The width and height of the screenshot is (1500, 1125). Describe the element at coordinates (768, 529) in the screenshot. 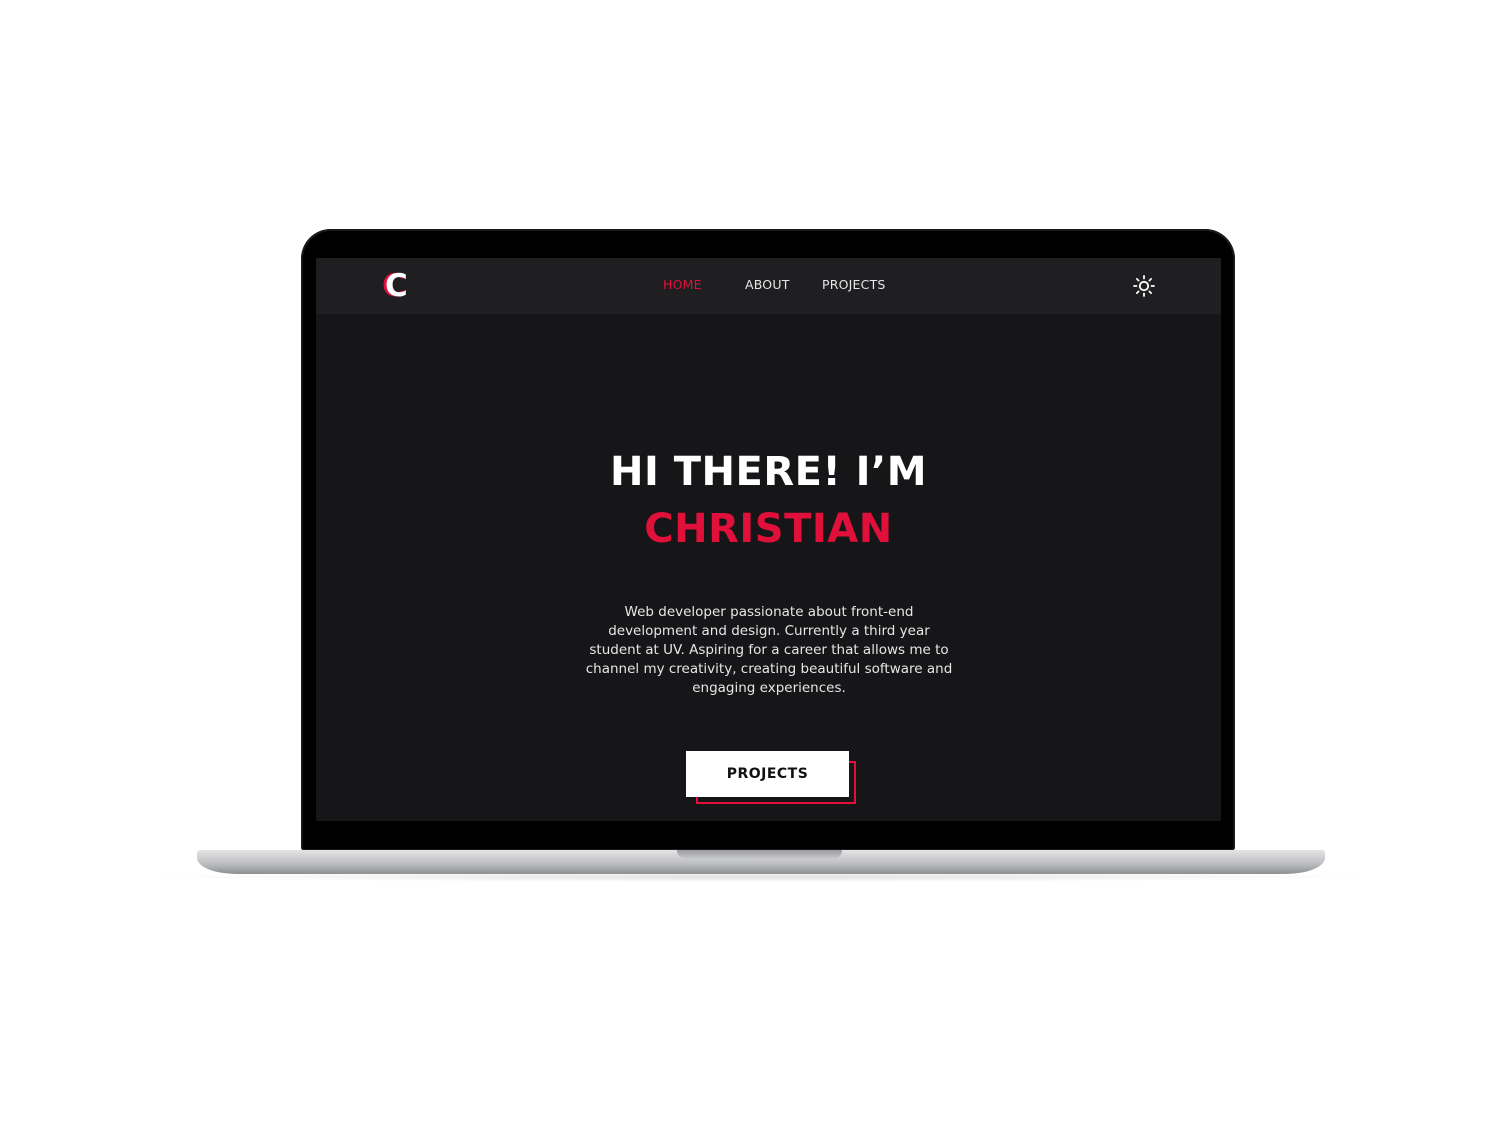

I see `hero-name: CHRISTIAN` at that location.